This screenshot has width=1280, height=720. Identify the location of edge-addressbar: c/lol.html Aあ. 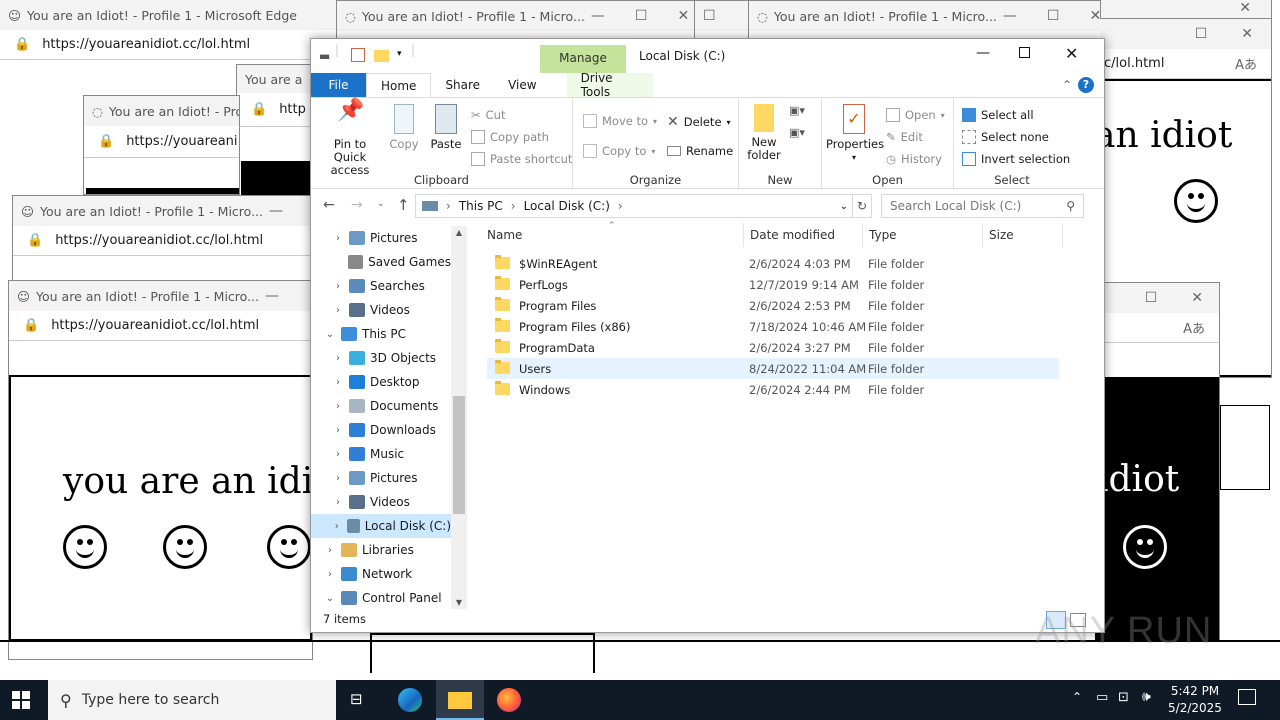
(1185, 64).